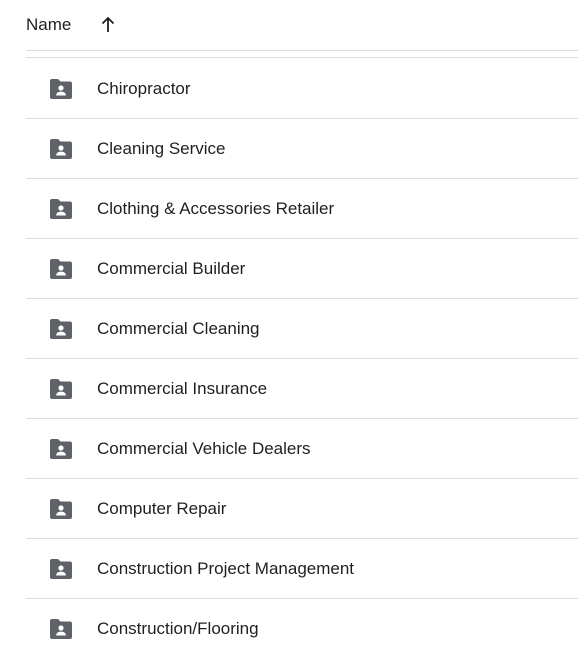  I want to click on folder-row: Chiropractor, so click(302, 89).